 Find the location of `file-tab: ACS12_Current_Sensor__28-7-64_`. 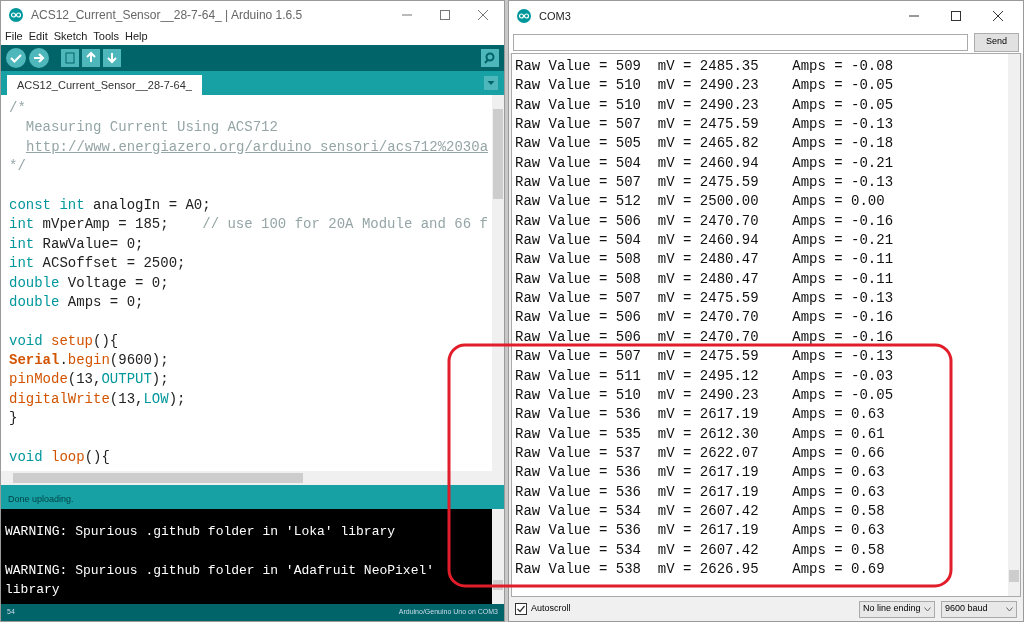

file-tab: ACS12_Current_Sensor__28-7-64_ is located at coordinates (104, 85).